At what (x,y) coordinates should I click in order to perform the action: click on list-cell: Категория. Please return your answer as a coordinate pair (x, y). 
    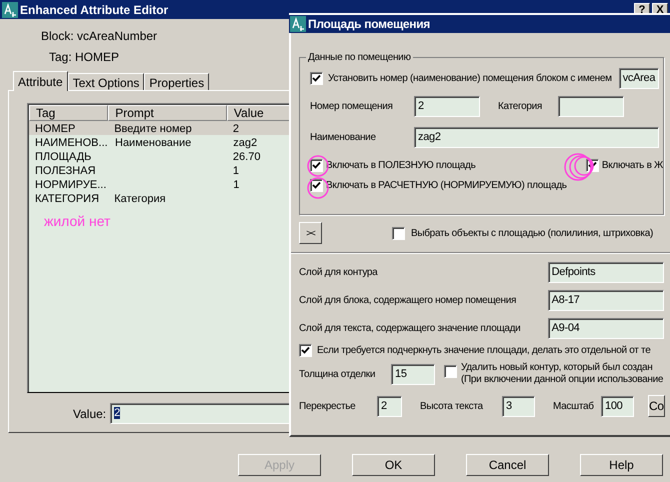
    Looking at the image, I should click on (140, 199).